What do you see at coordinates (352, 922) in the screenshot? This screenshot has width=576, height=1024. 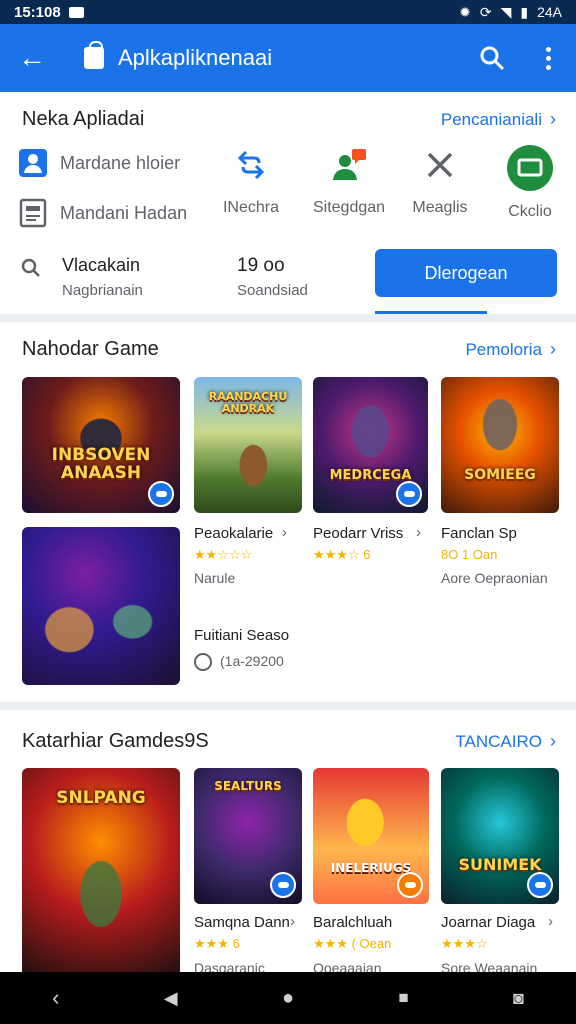 I see `game-name: Baralchluah` at bounding box center [352, 922].